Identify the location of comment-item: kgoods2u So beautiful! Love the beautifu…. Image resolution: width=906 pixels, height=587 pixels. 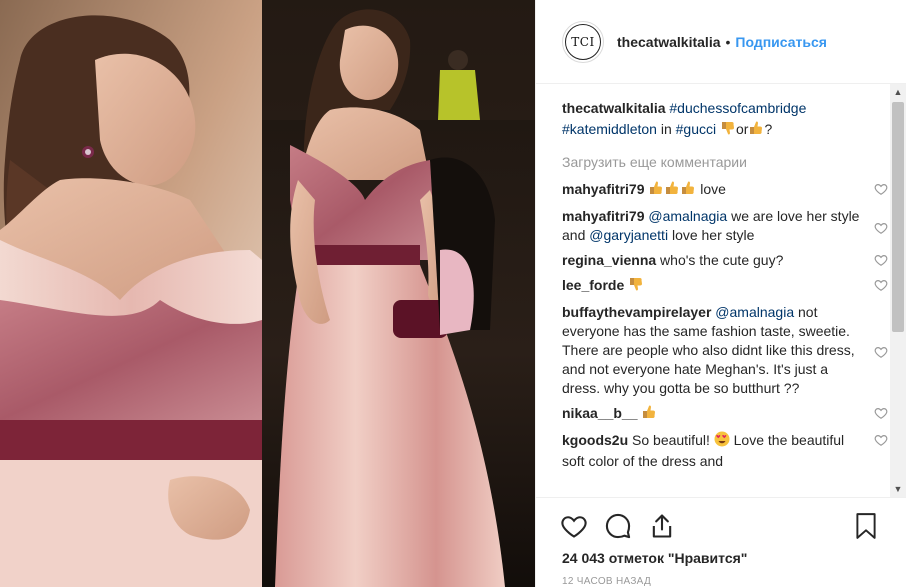
(725, 451).